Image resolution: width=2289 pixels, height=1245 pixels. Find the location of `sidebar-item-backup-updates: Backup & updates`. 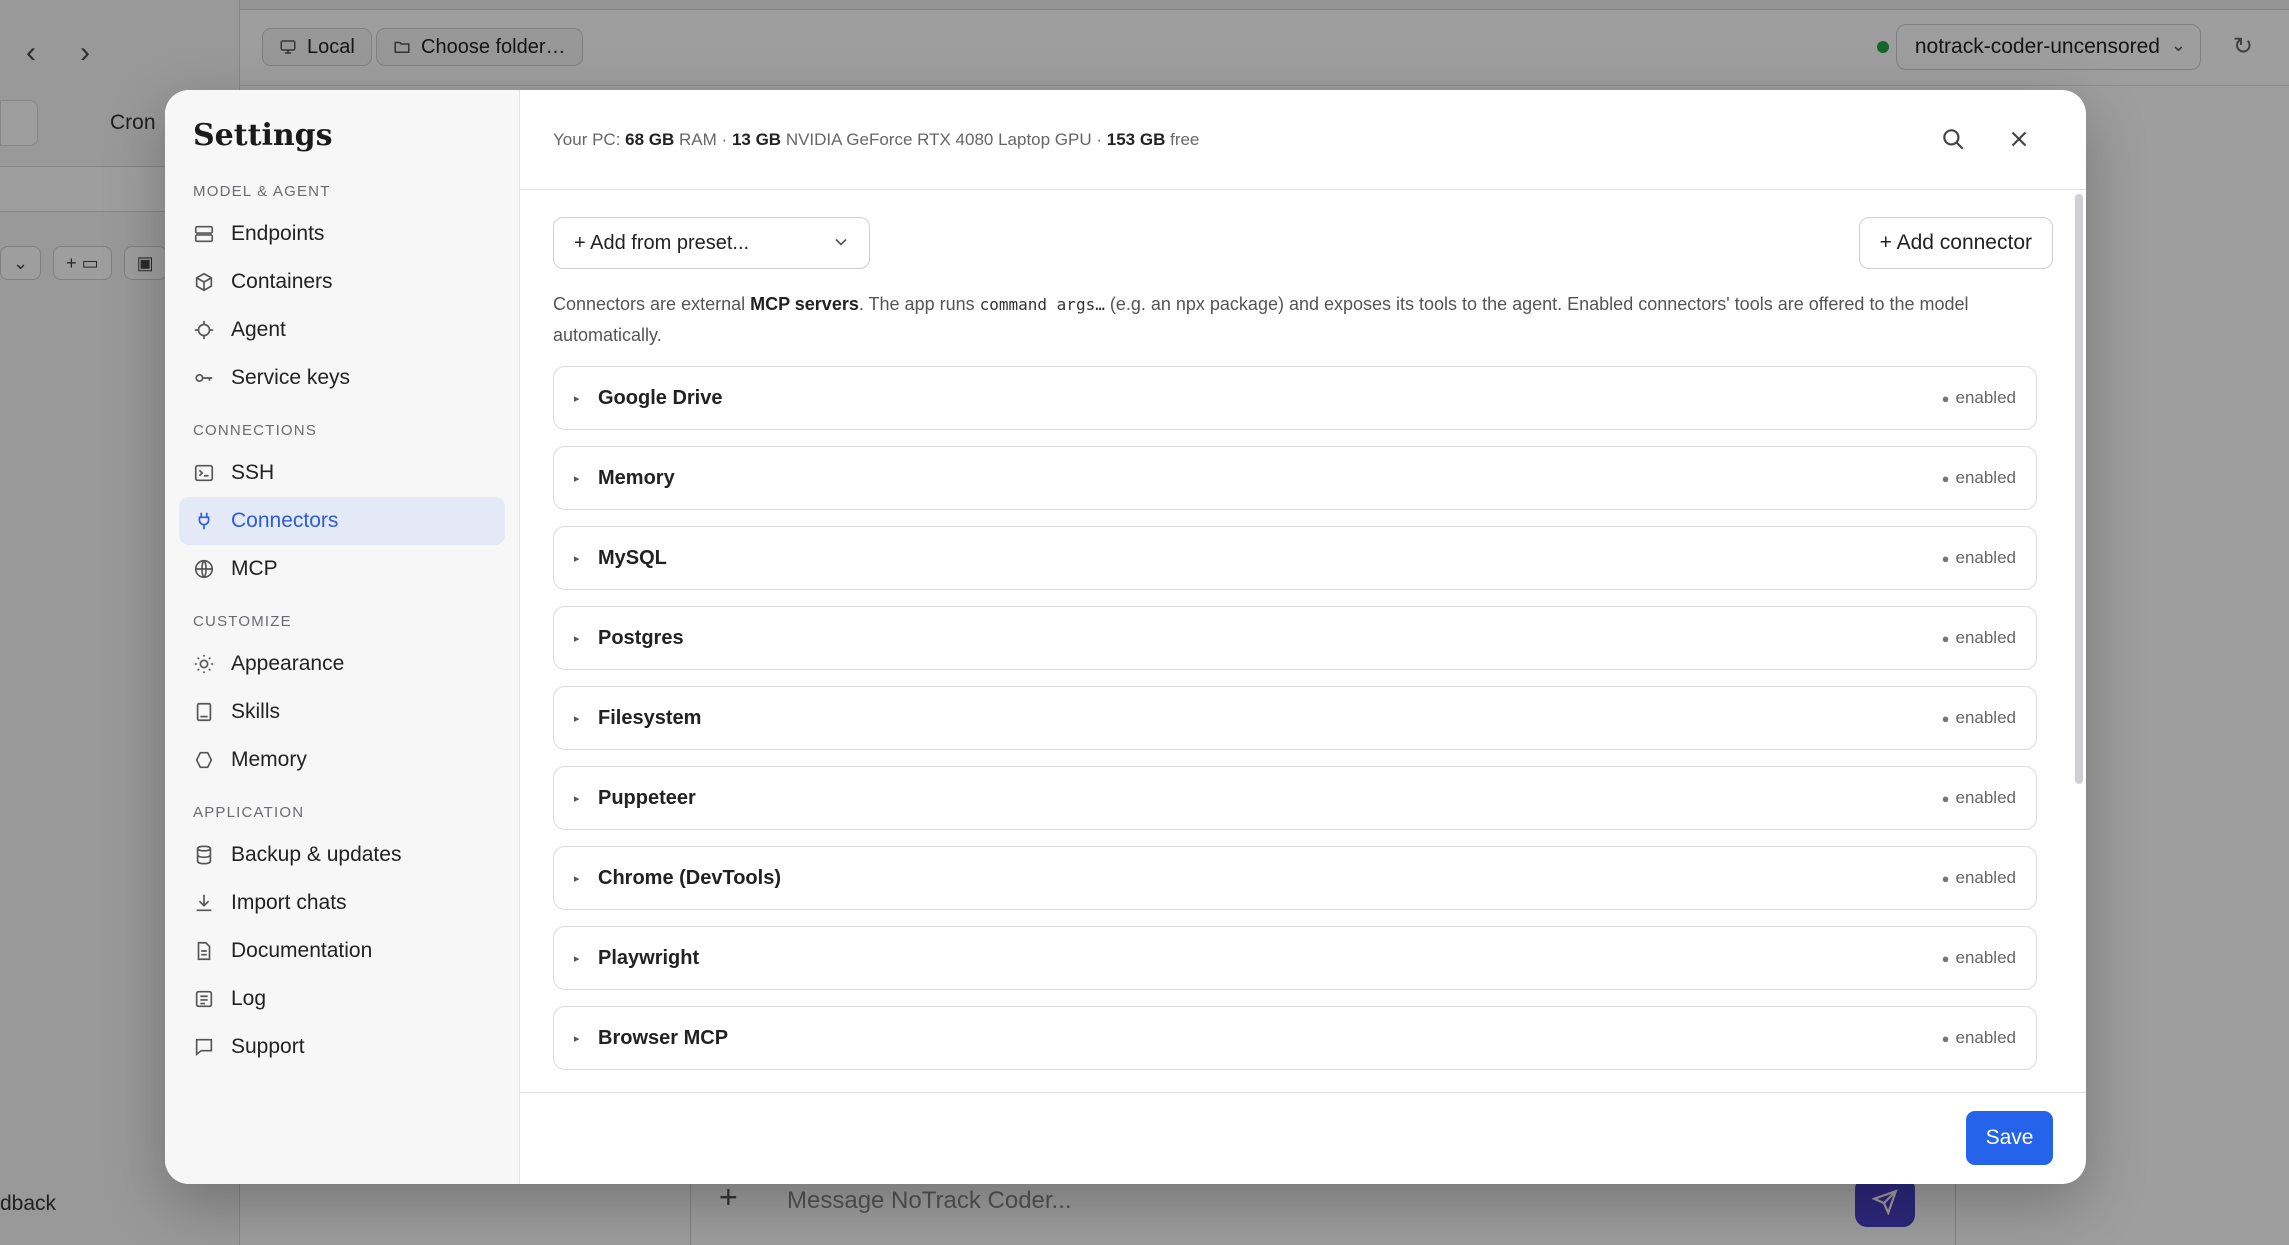

sidebar-item-backup-updates: Backup & updates is located at coordinates (342, 855).